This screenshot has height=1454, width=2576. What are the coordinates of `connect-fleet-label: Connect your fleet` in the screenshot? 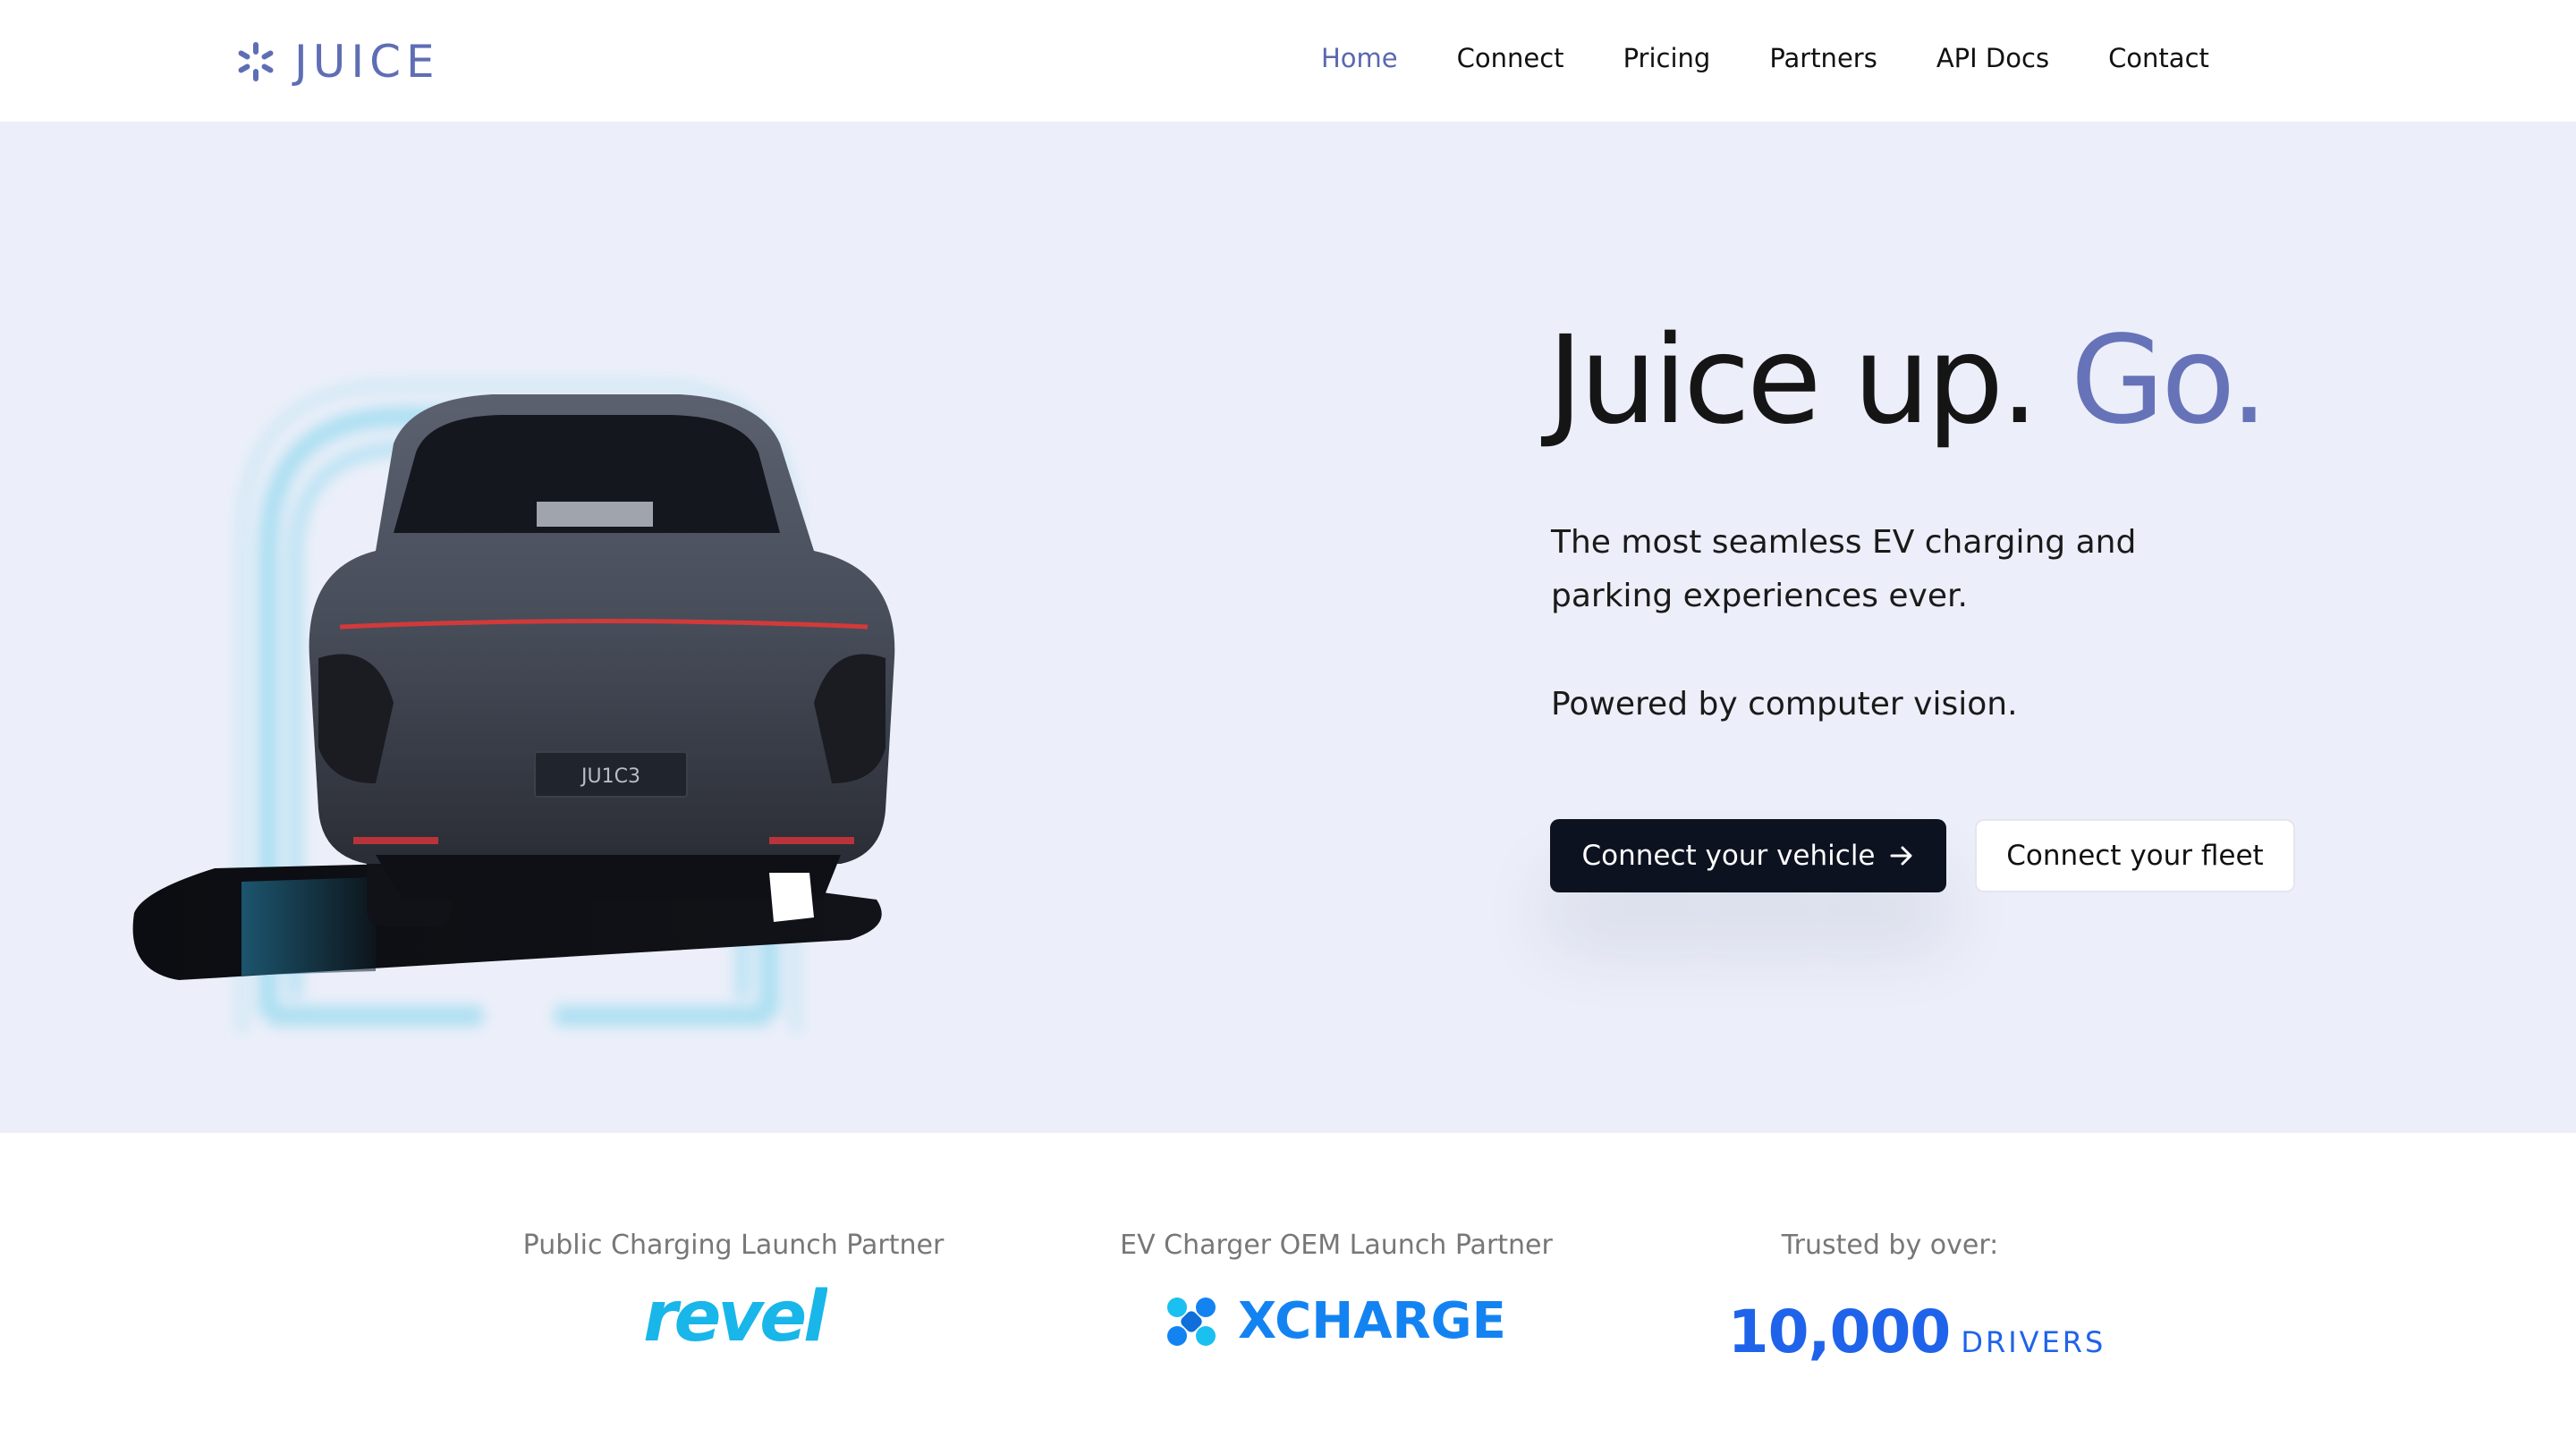 It's located at (2135, 856).